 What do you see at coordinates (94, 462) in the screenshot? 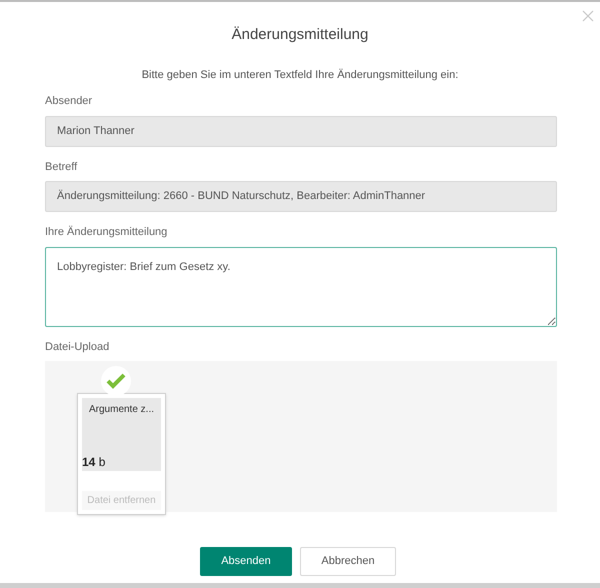
I see `file-size: 14 b` at bounding box center [94, 462].